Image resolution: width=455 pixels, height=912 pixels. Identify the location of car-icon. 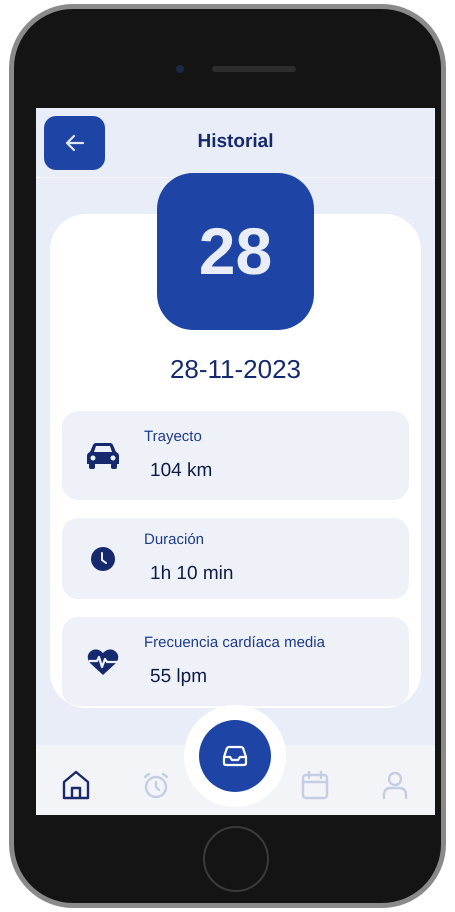
(103, 456).